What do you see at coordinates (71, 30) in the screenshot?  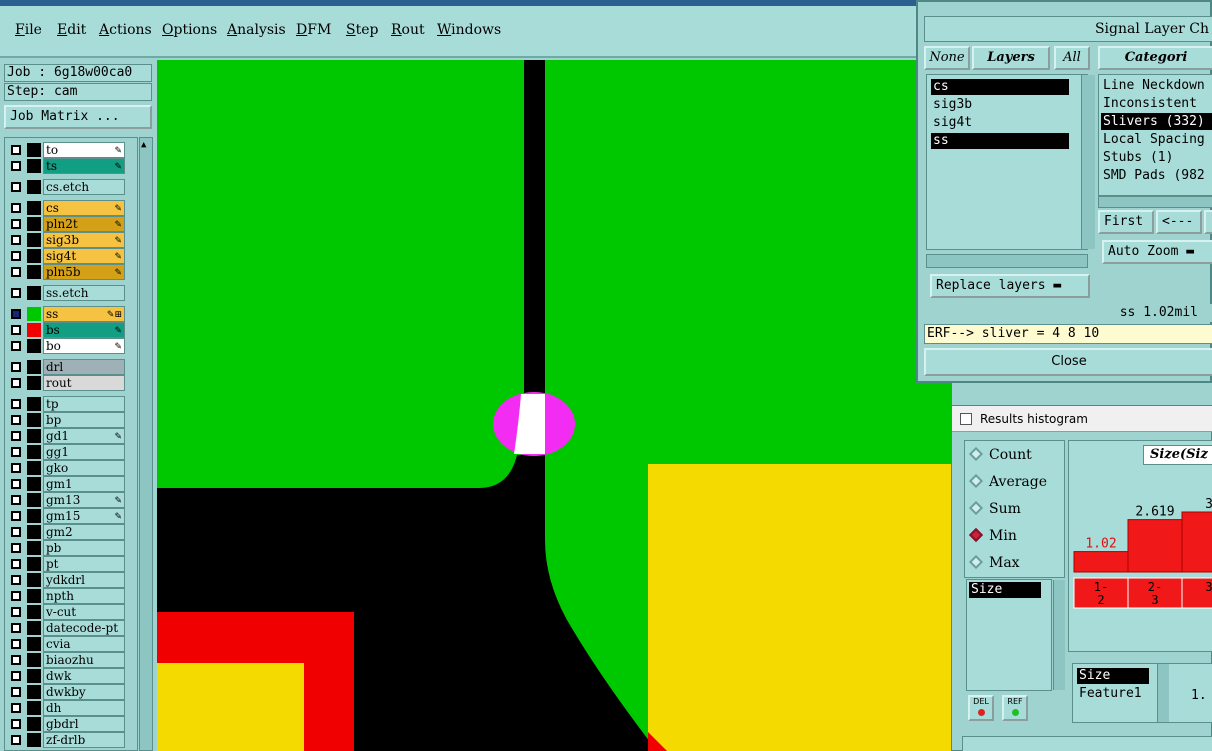 I see `menu-edit: Edit` at bounding box center [71, 30].